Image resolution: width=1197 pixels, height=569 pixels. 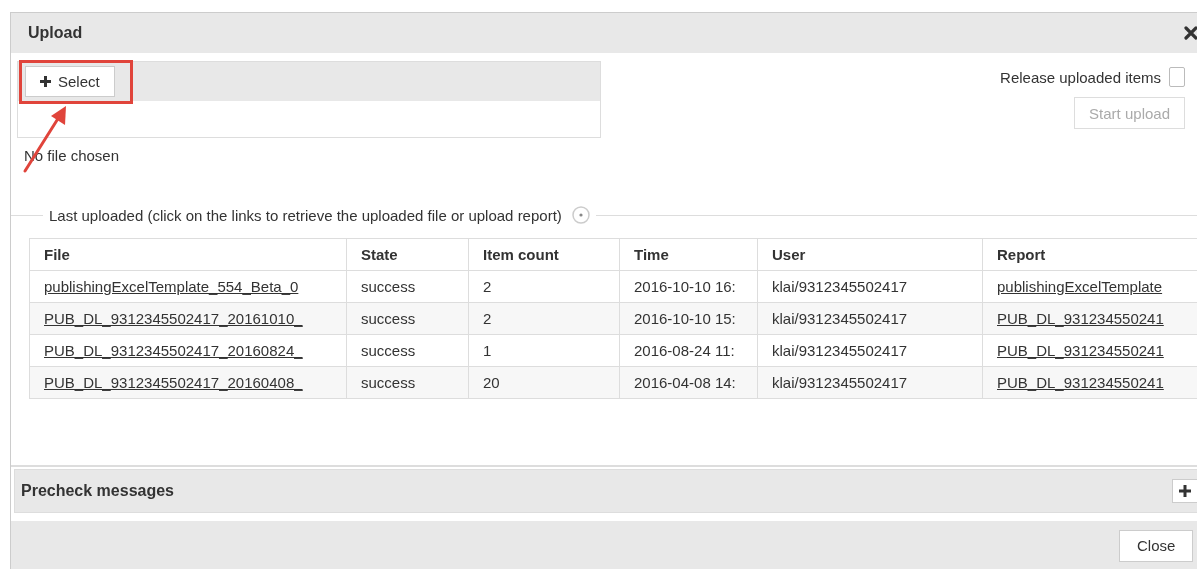 I want to click on column-header: User, so click(x=870, y=254).